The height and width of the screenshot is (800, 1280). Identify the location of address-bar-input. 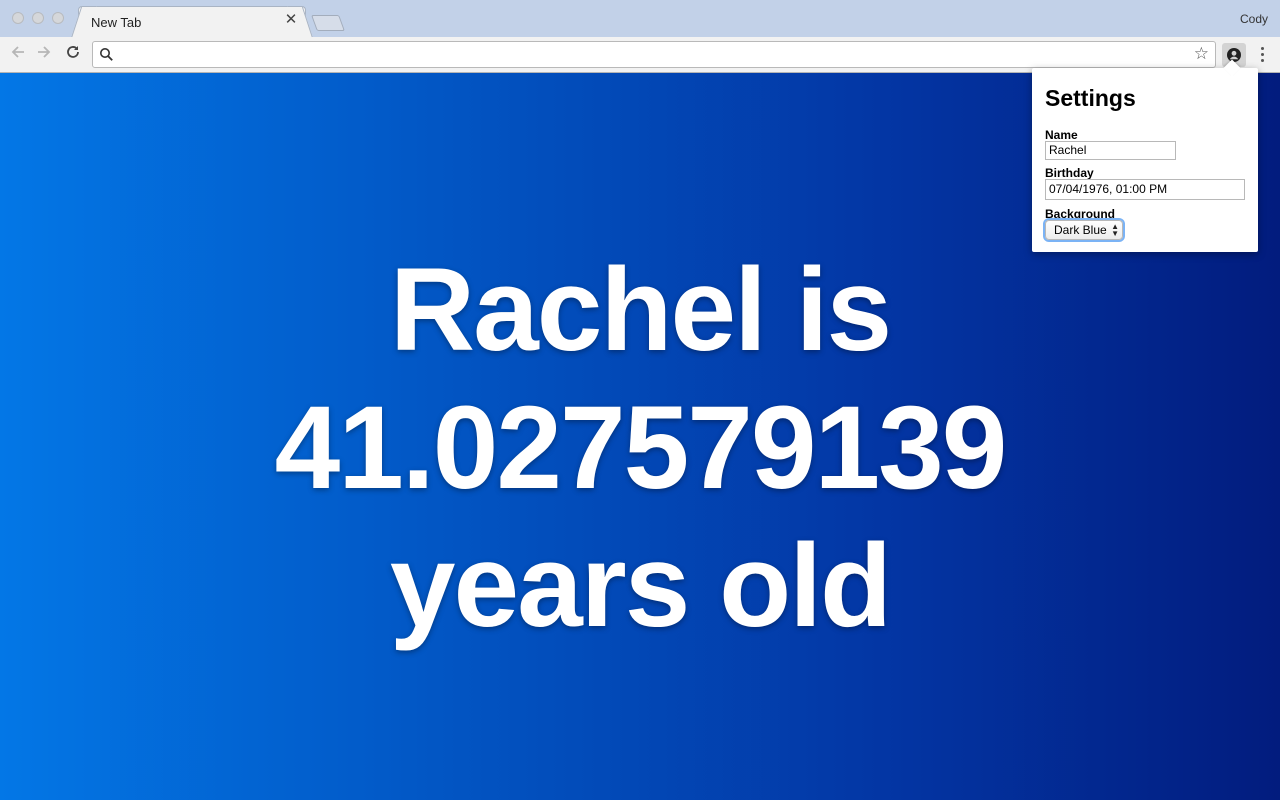
(653, 55).